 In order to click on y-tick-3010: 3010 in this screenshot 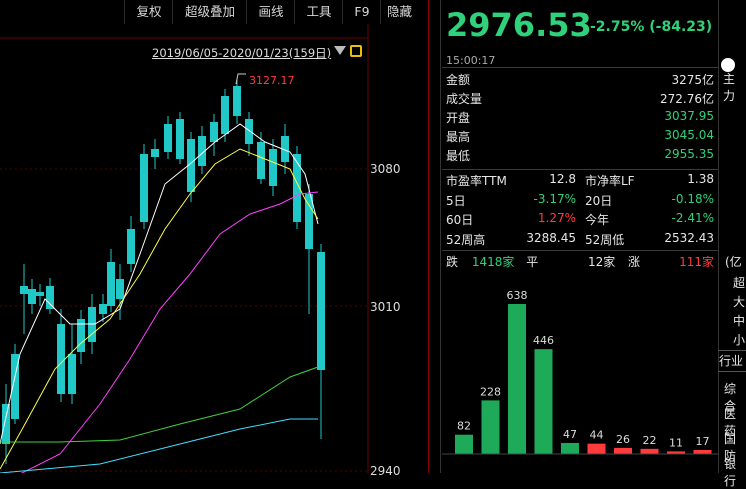, I will do `click(385, 307)`.